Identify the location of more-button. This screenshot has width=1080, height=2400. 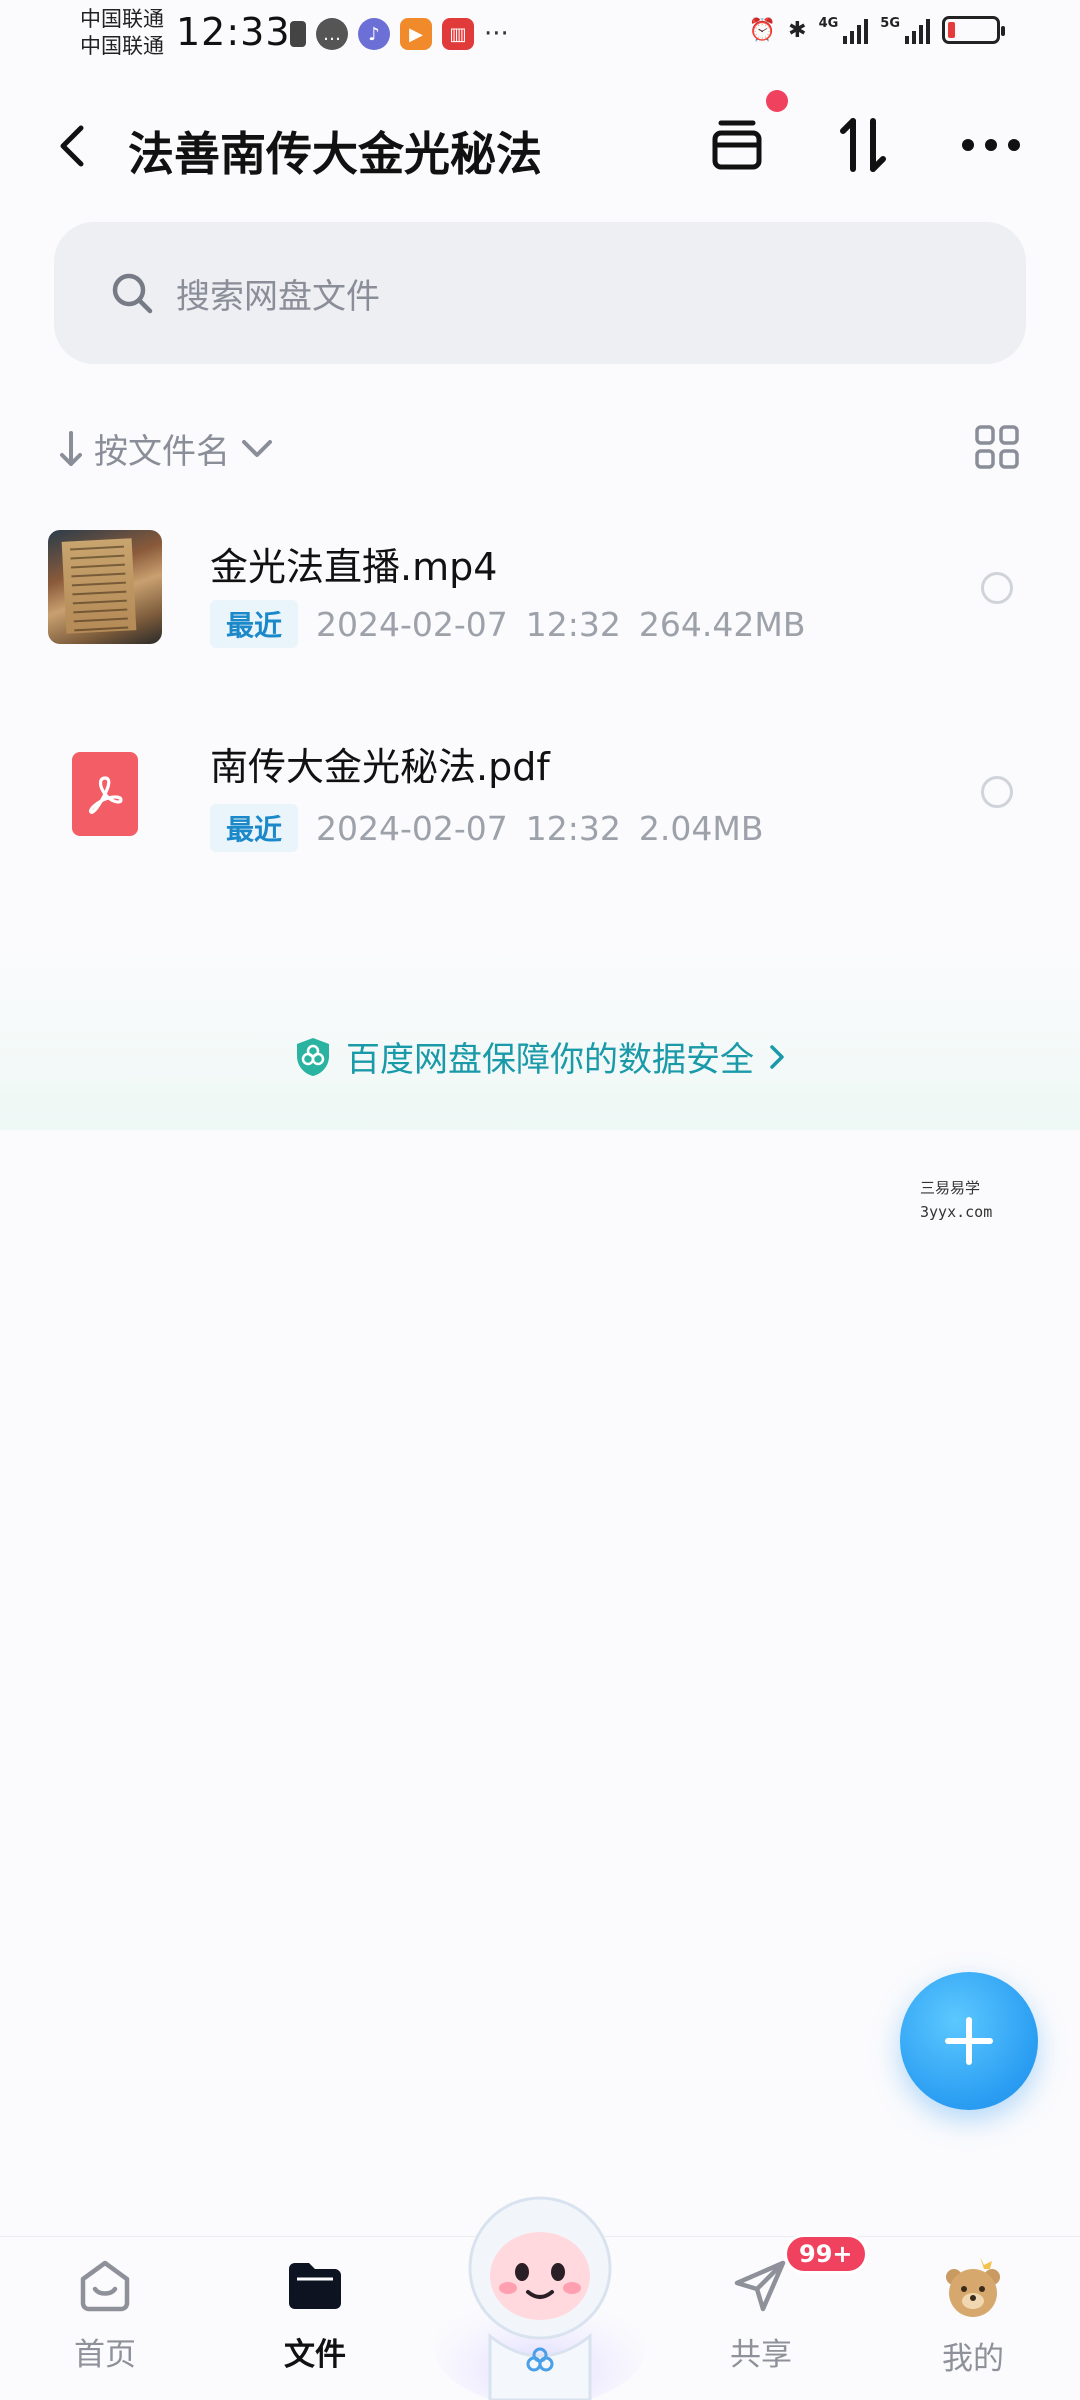
(991, 145).